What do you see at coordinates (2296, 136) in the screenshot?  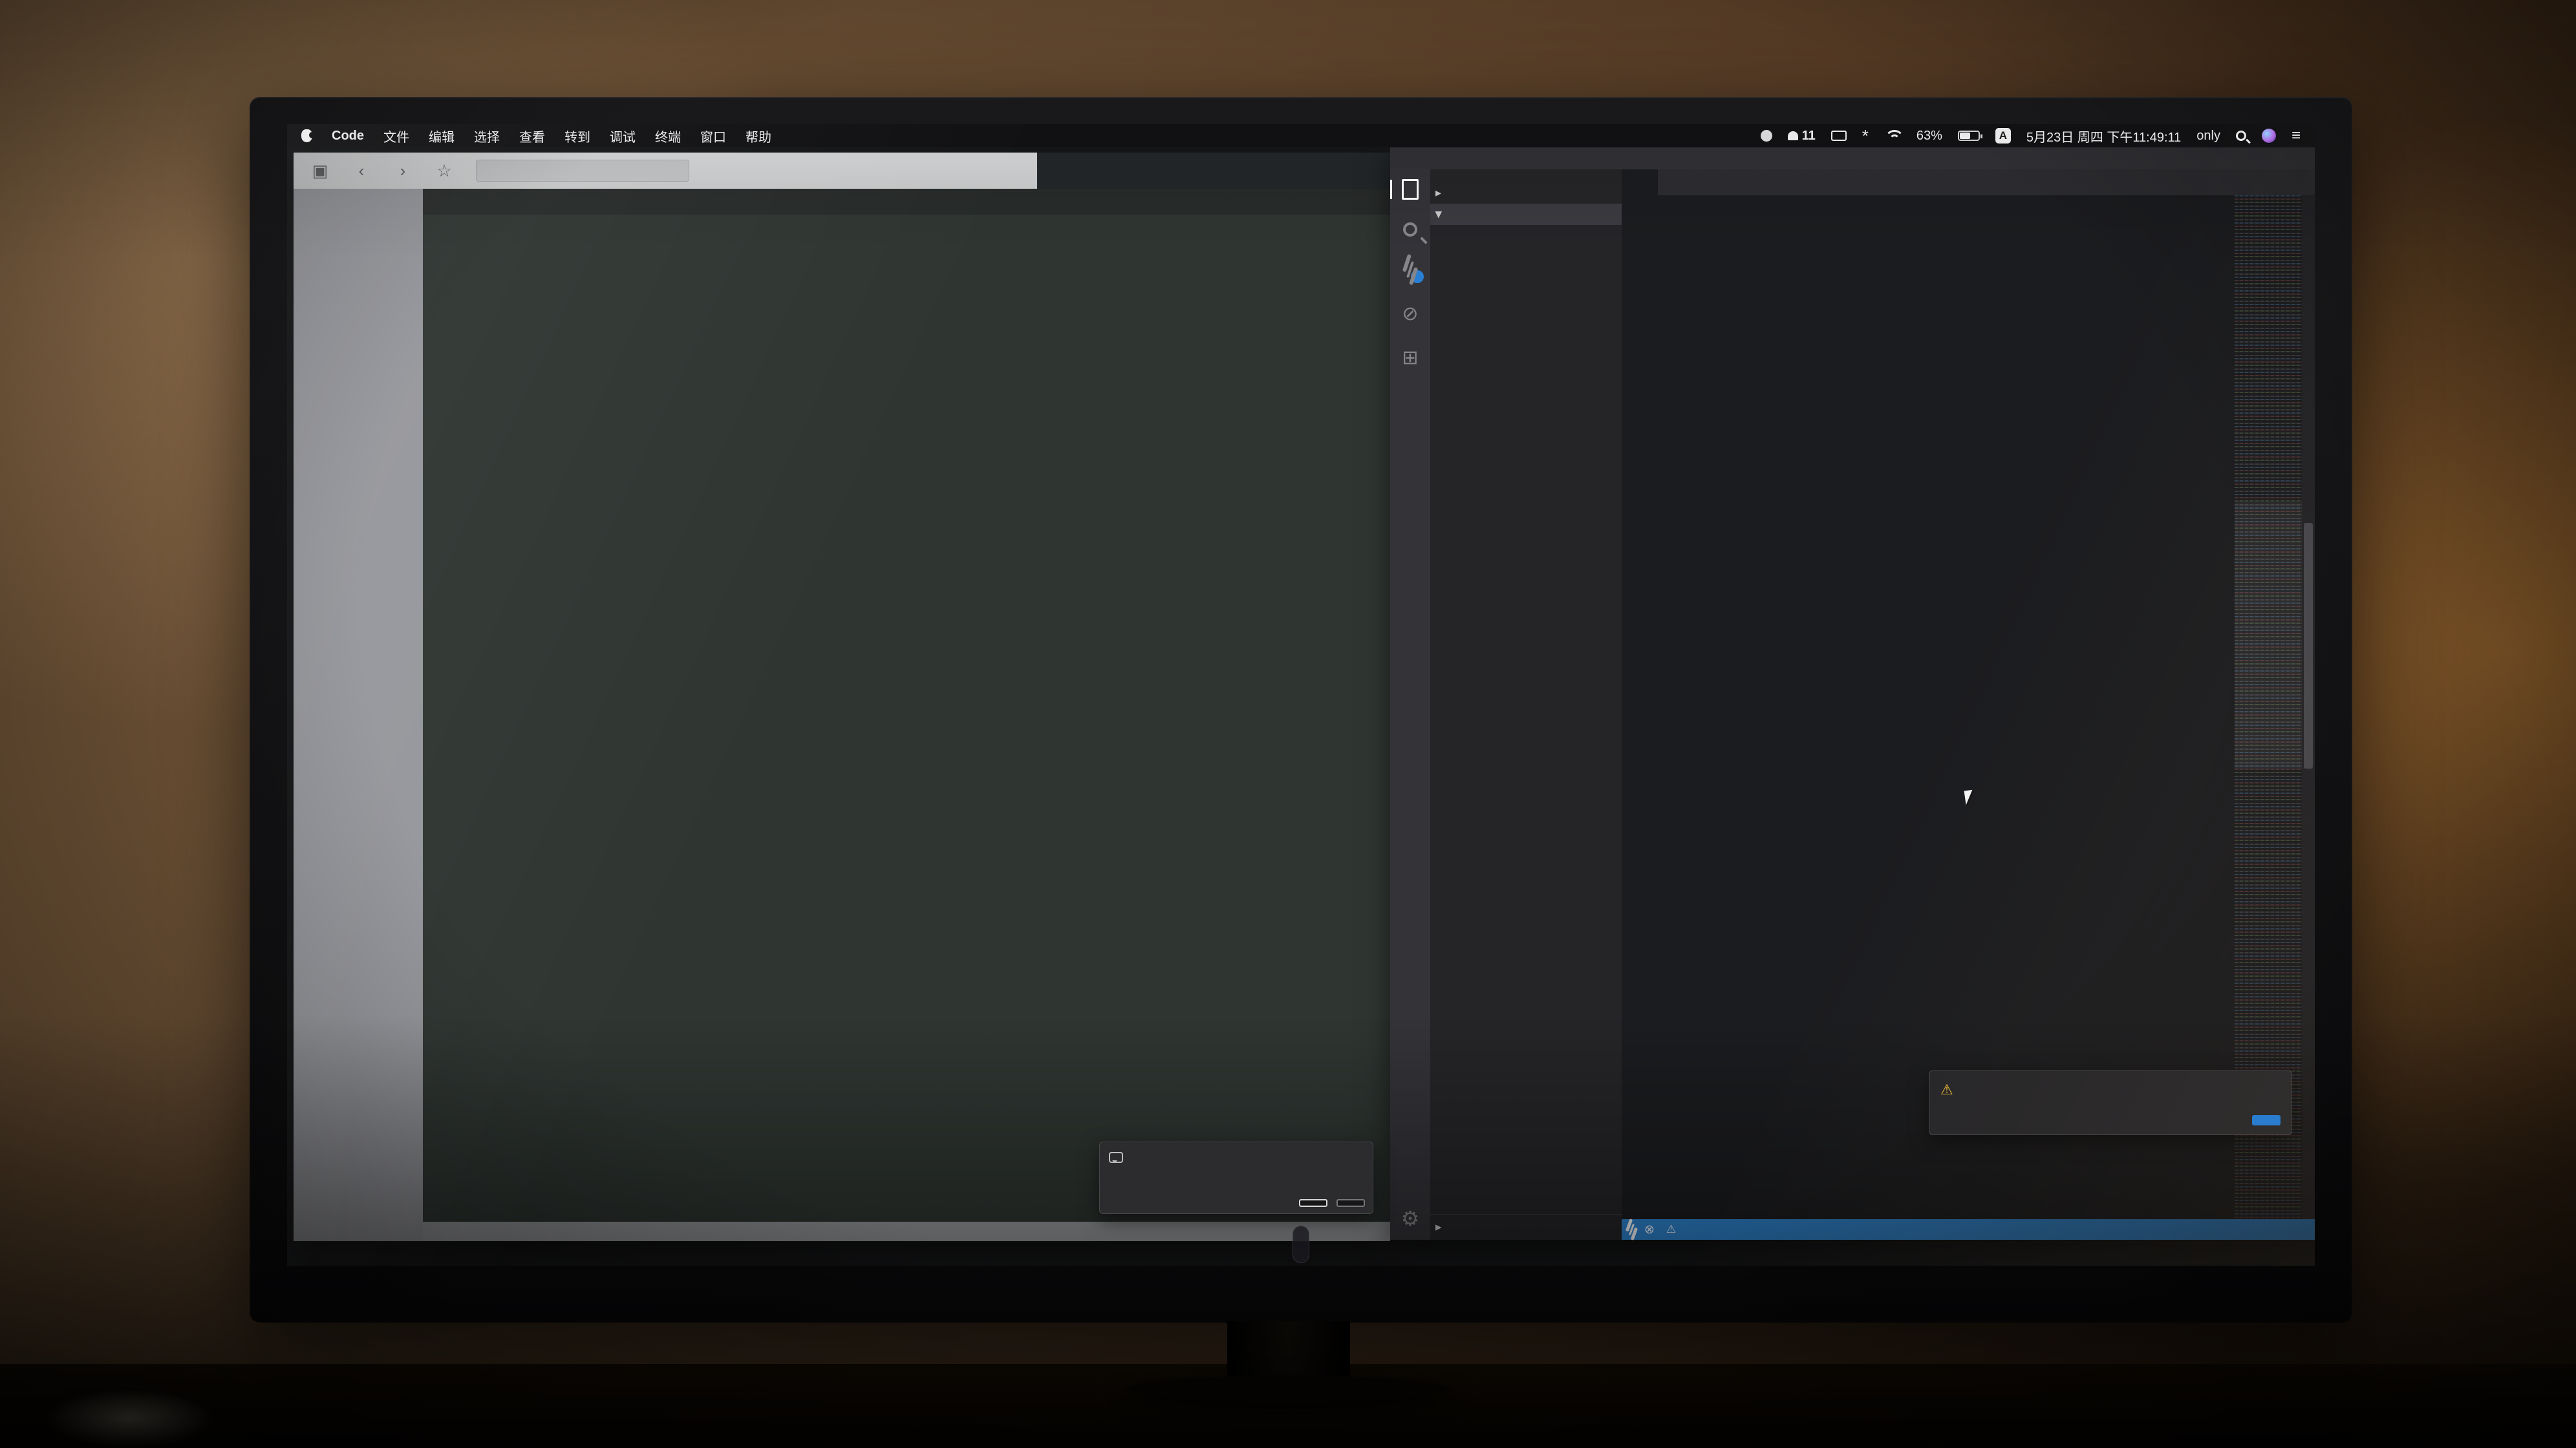 I see `menubar-status-item: ≡` at bounding box center [2296, 136].